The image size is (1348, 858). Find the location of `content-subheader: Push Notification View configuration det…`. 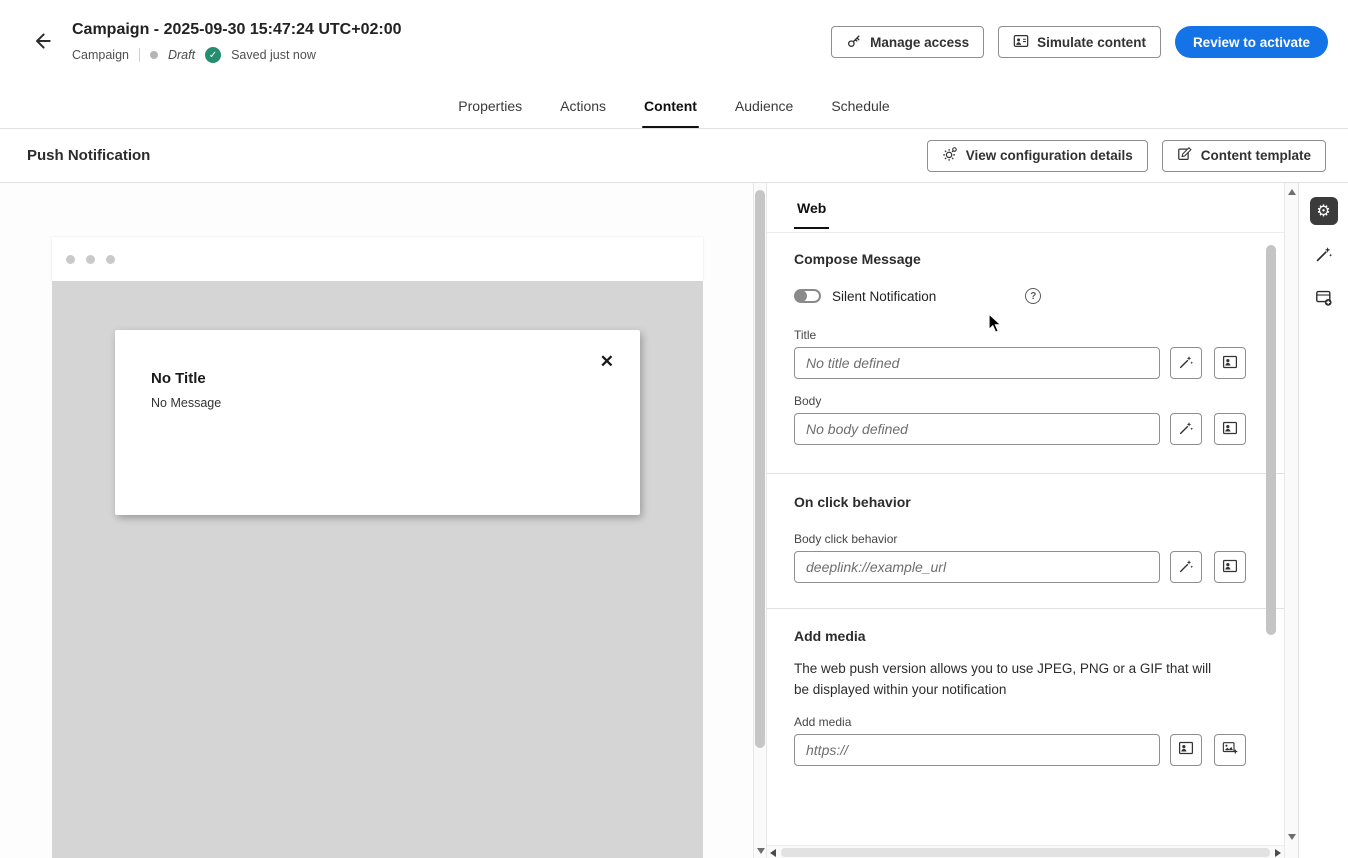

content-subheader: Push Notification View configuration det… is located at coordinates (674, 156).